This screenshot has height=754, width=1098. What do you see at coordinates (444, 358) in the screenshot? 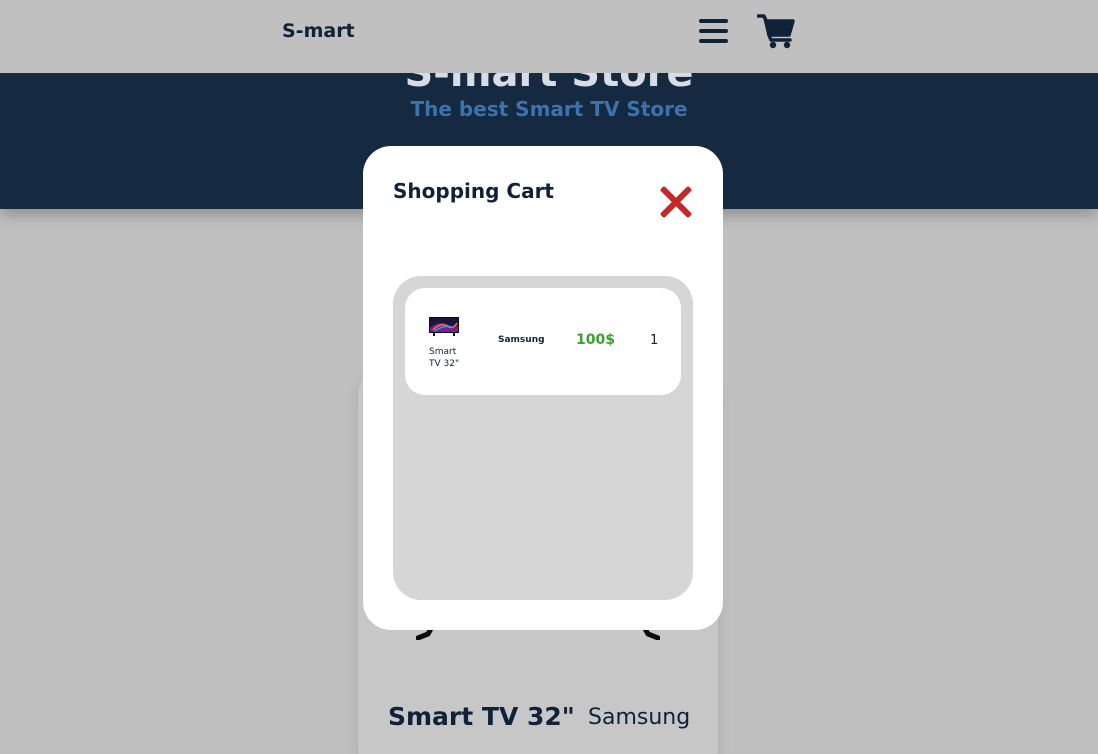
I see `cart-item-name: Smart TV 32"` at bounding box center [444, 358].